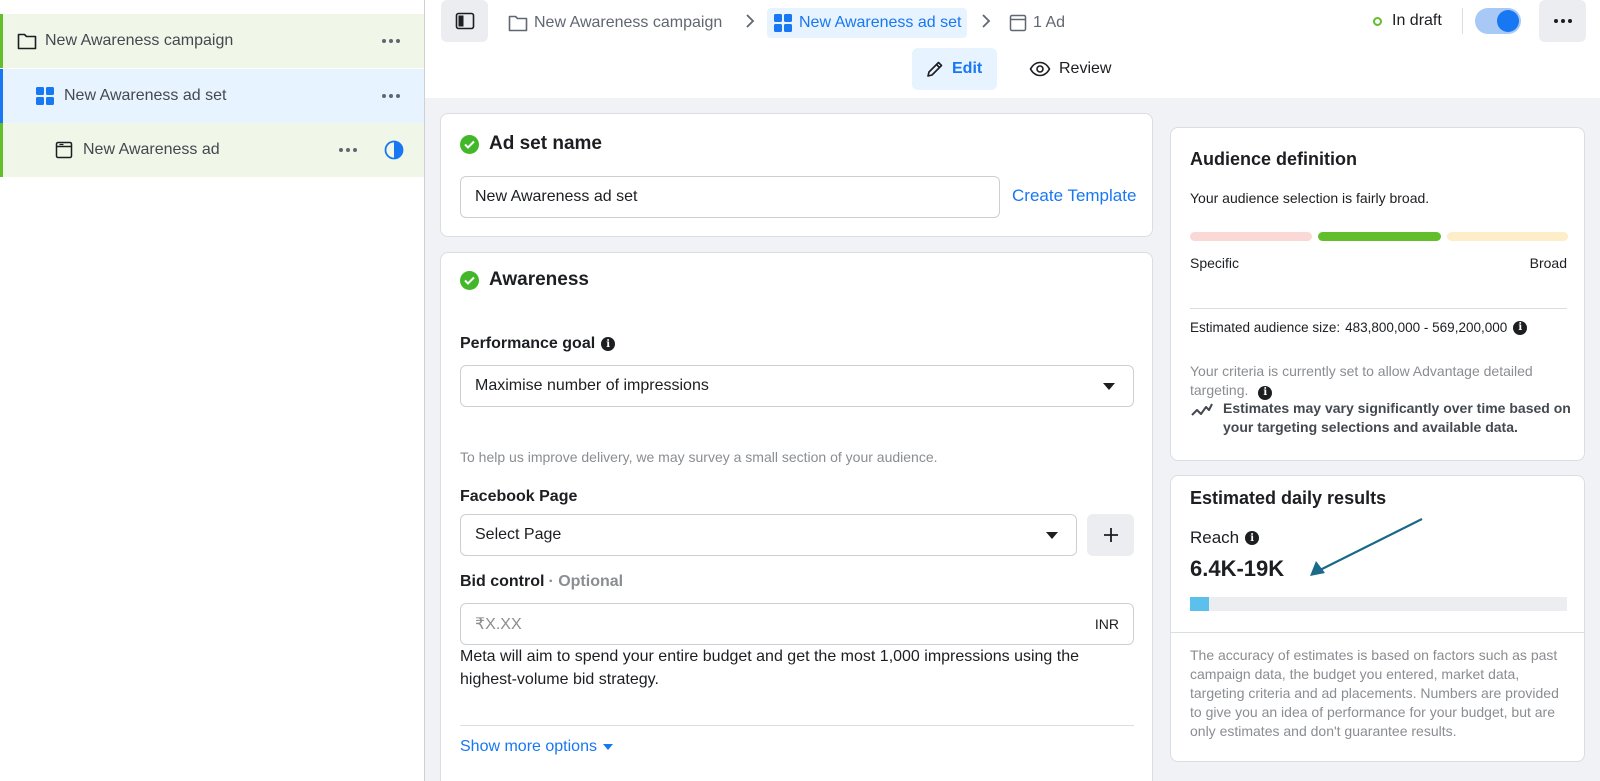 The image size is (1600, 781). Describe the element at coordinates (1274, 159) in the screenshot. I see `card-title: Audience definition` at that location.